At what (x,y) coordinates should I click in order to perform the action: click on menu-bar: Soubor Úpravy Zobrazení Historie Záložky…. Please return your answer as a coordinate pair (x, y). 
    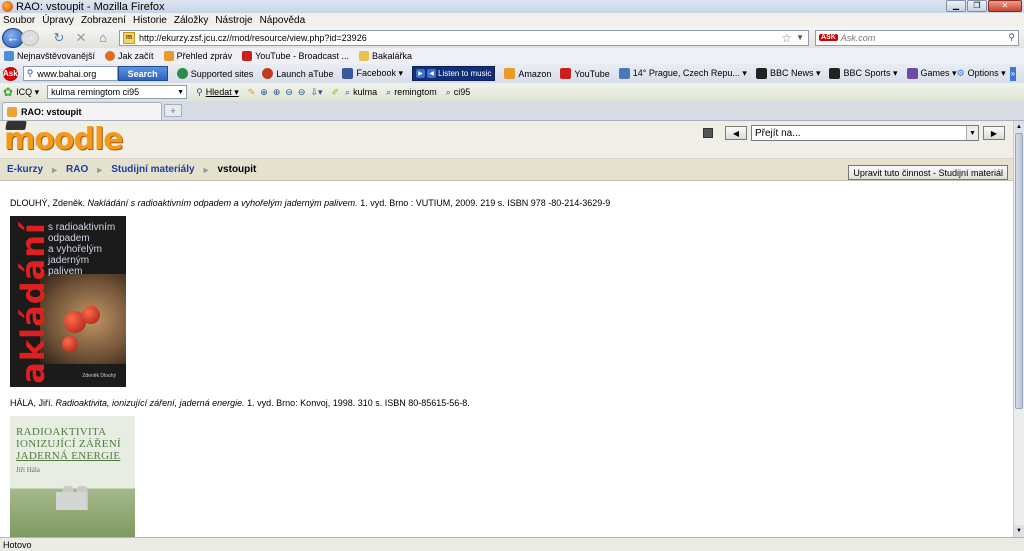
    Looking at the image, I should click on (512, 20).